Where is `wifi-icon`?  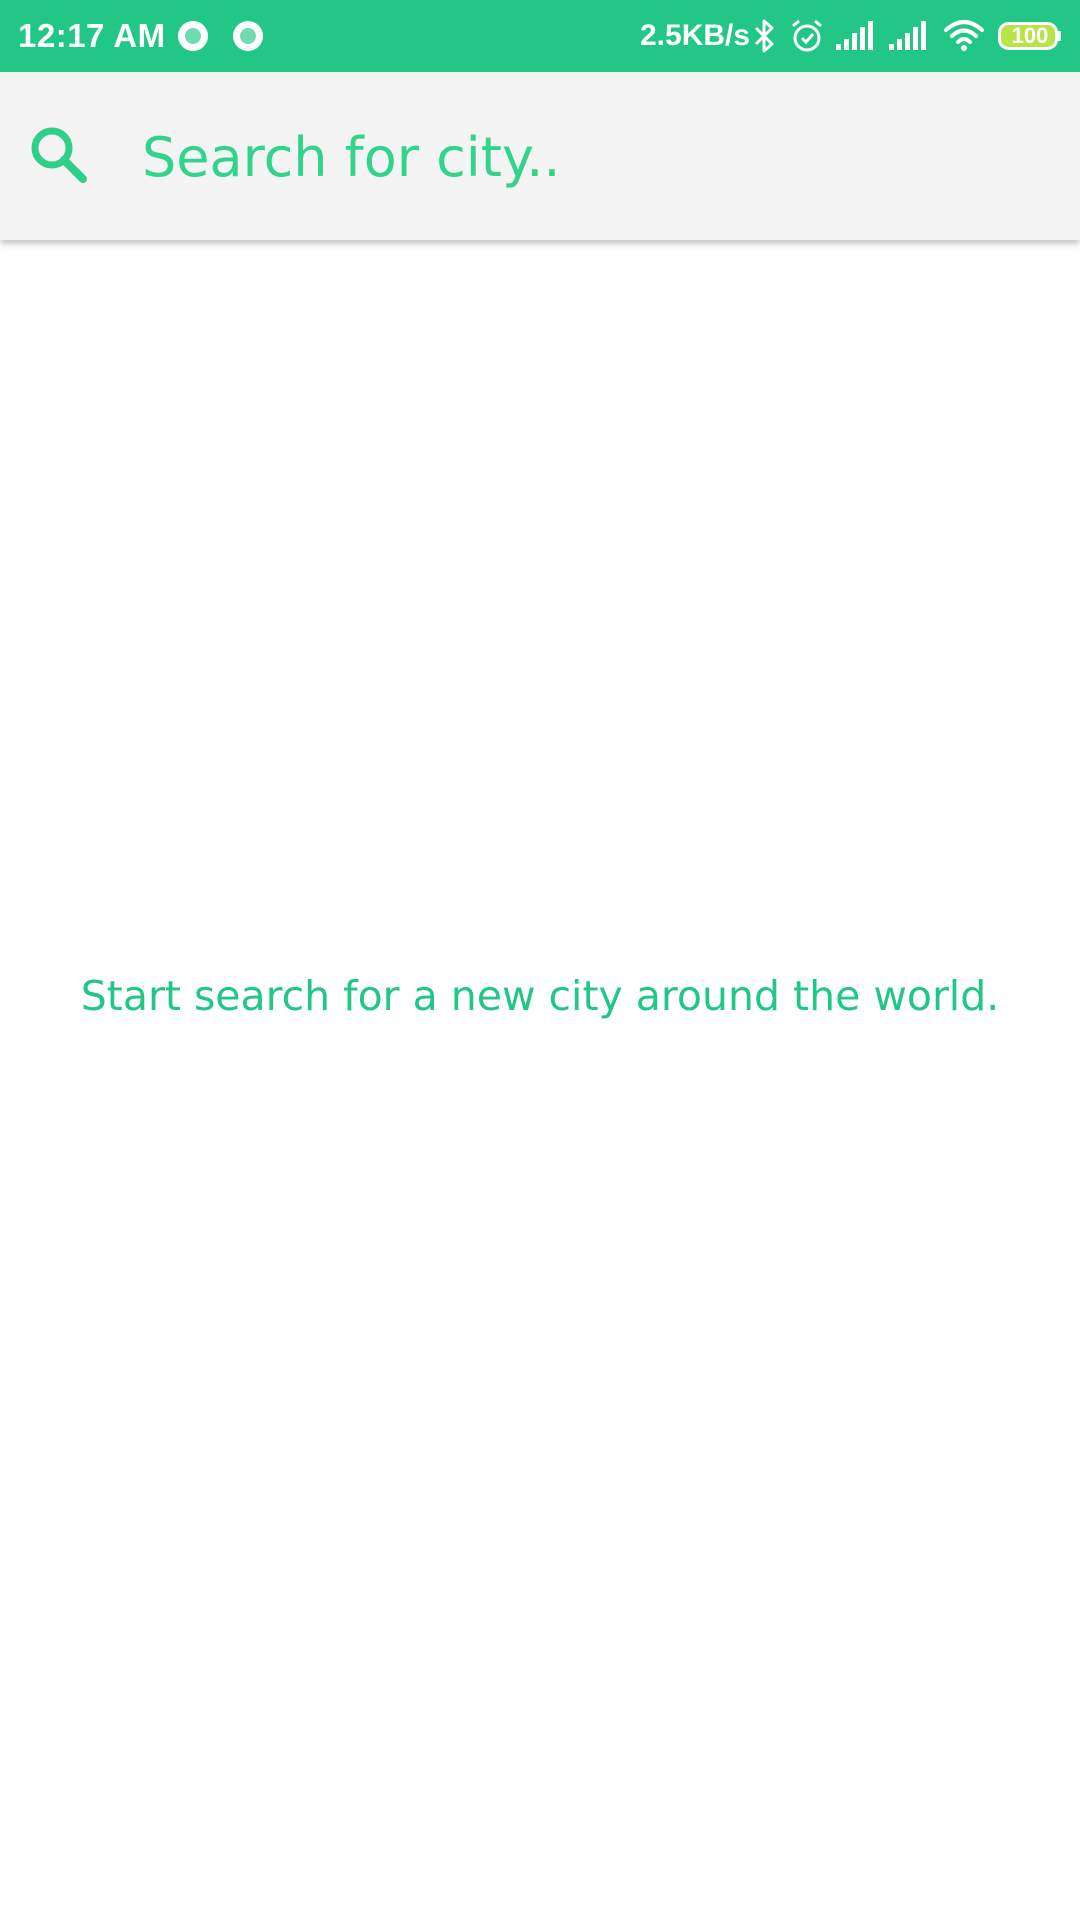 wifi-icon is located at coordinates (964, 35).